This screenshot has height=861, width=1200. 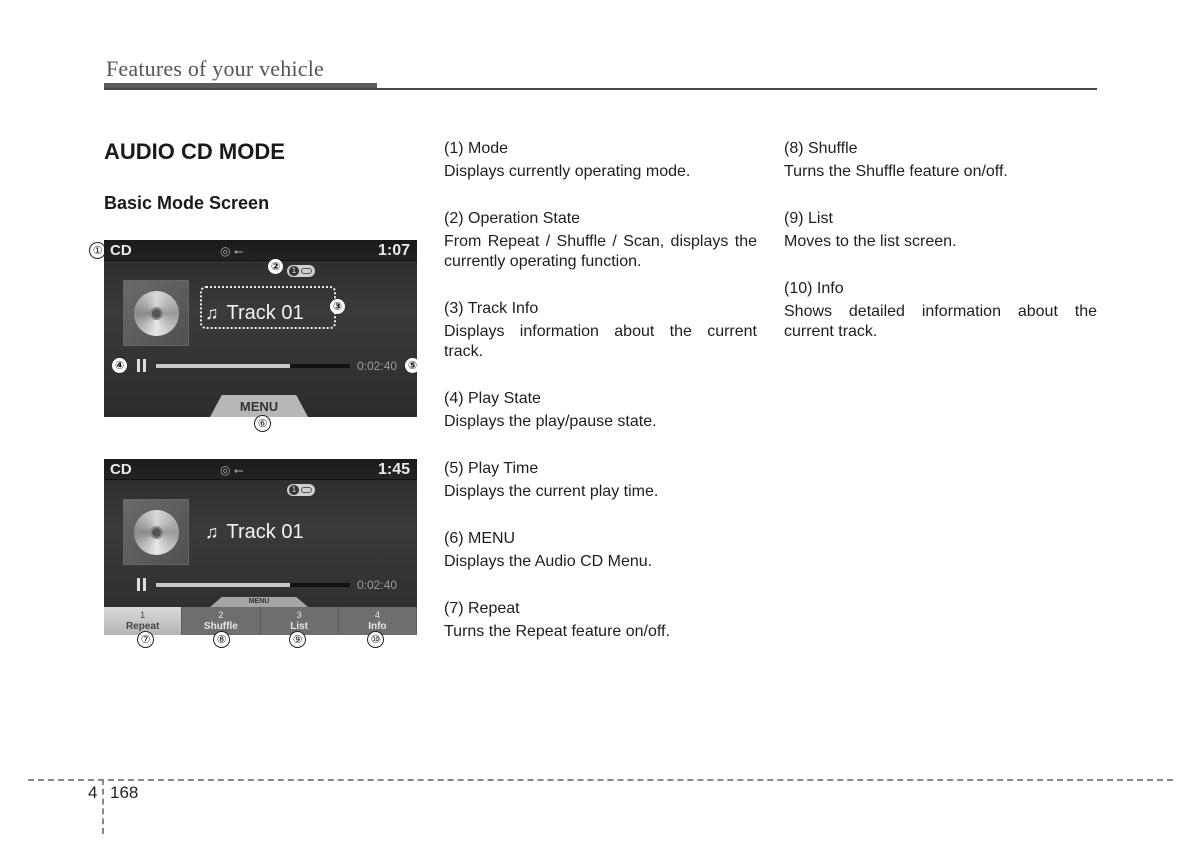 I want to click on entry-term: (1) Mode, so click(x=476, y=148).